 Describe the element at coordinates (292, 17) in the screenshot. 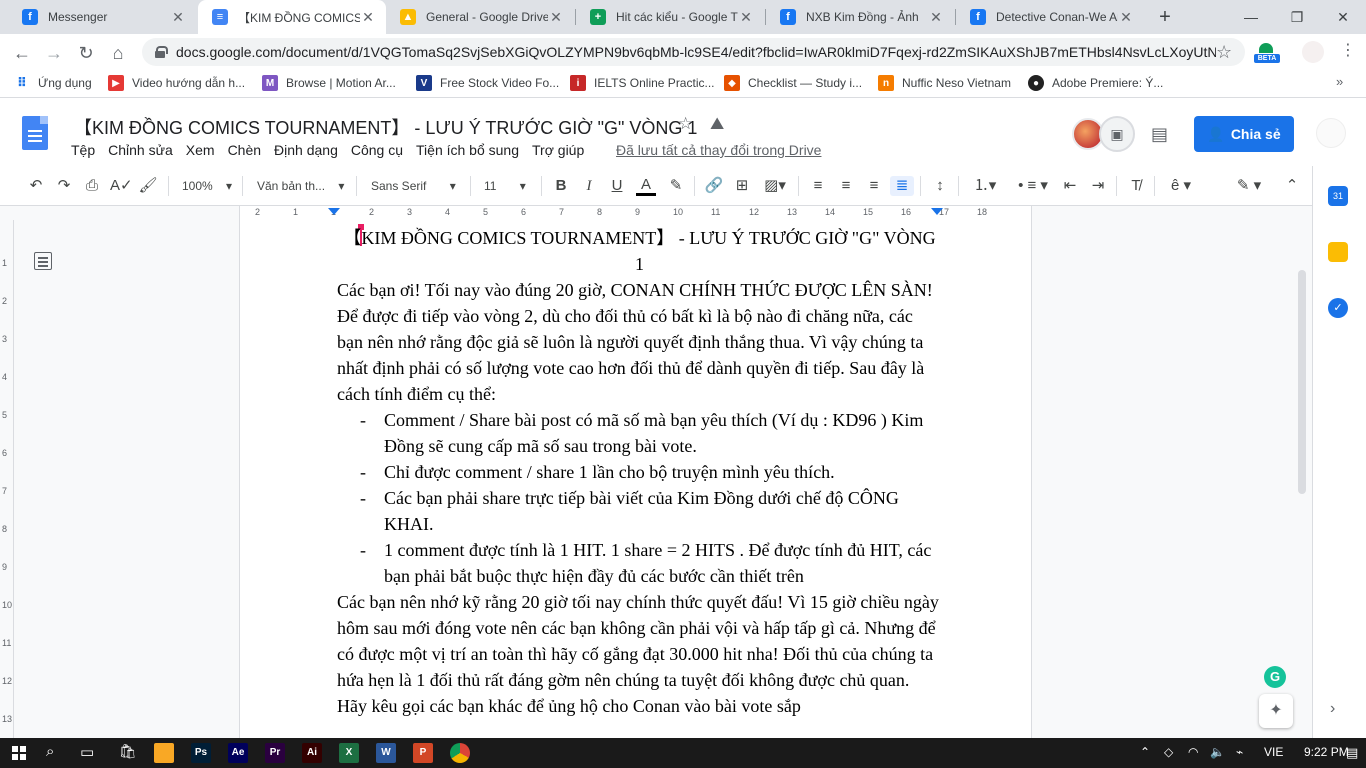

I see `tab-kim-dong-doc: ≡ 【KIM ĐỒNG COMICS TO ✕` at that location.